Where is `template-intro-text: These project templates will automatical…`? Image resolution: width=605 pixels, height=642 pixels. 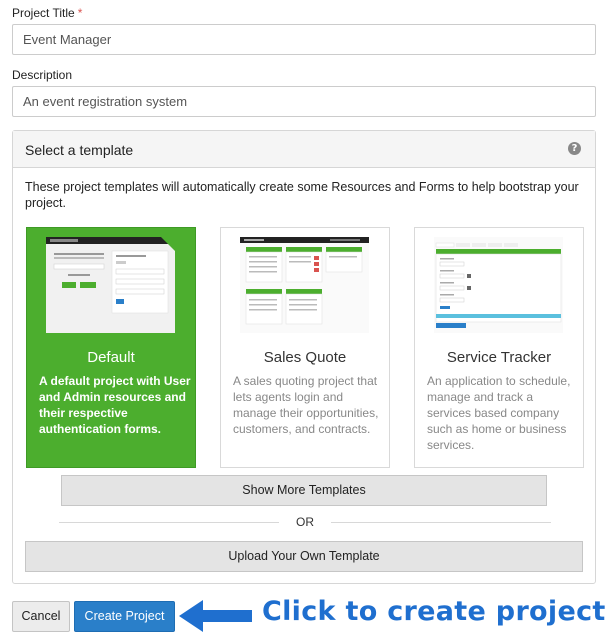 template-intro-text: These project templates will automatical… is located at coordinates (302, 195).